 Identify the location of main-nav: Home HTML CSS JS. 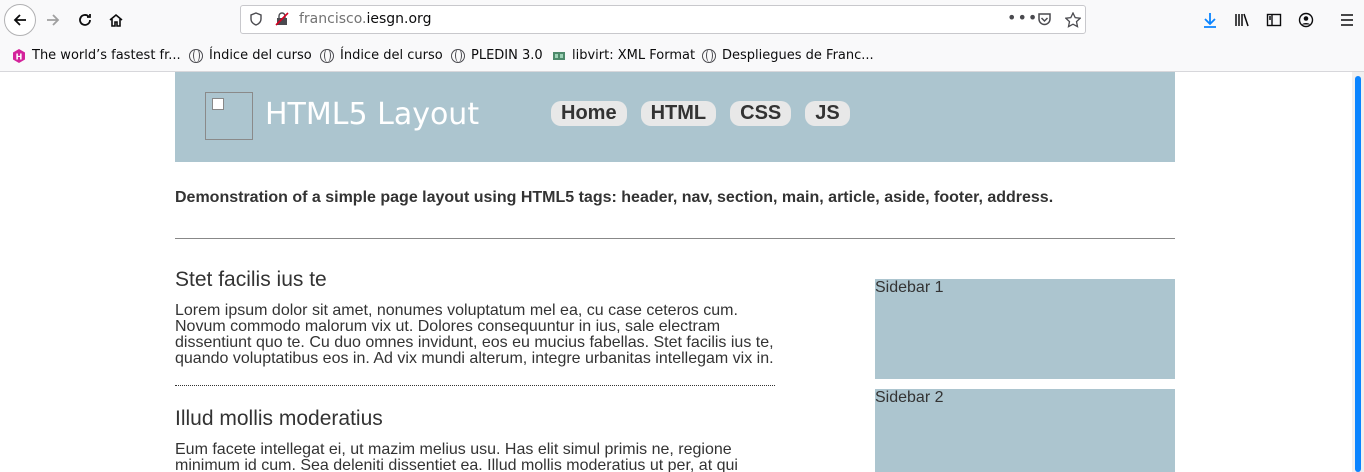
(700, 113).